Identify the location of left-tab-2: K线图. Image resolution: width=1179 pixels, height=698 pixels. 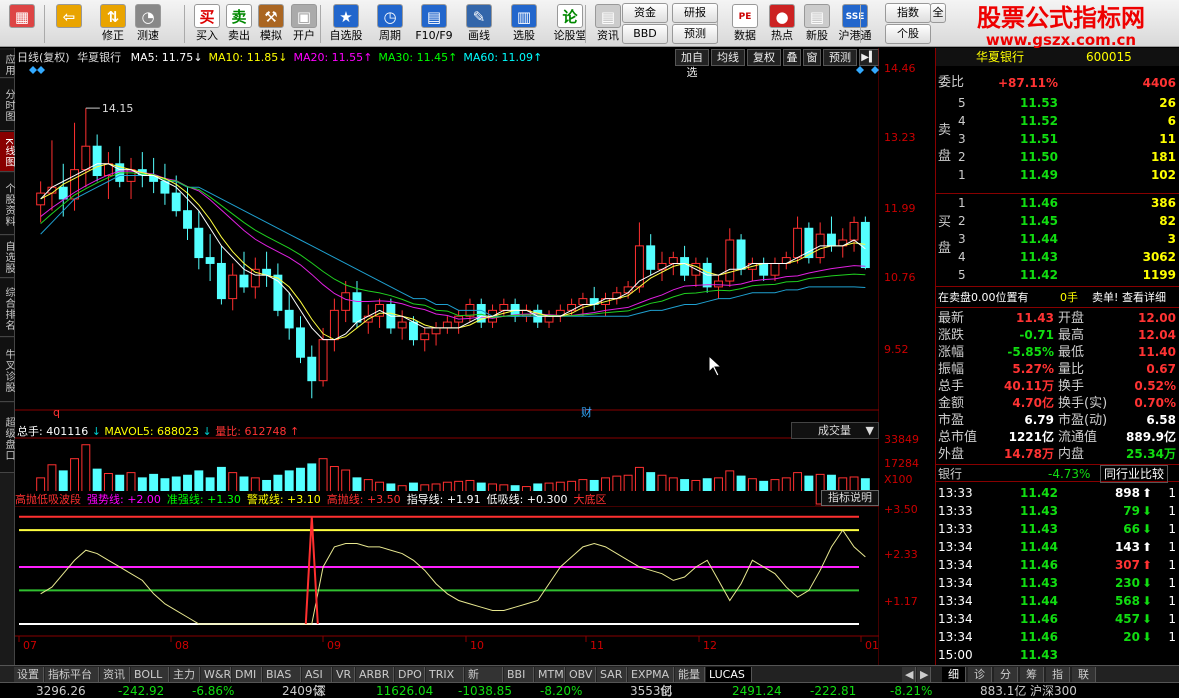
(7, 152).